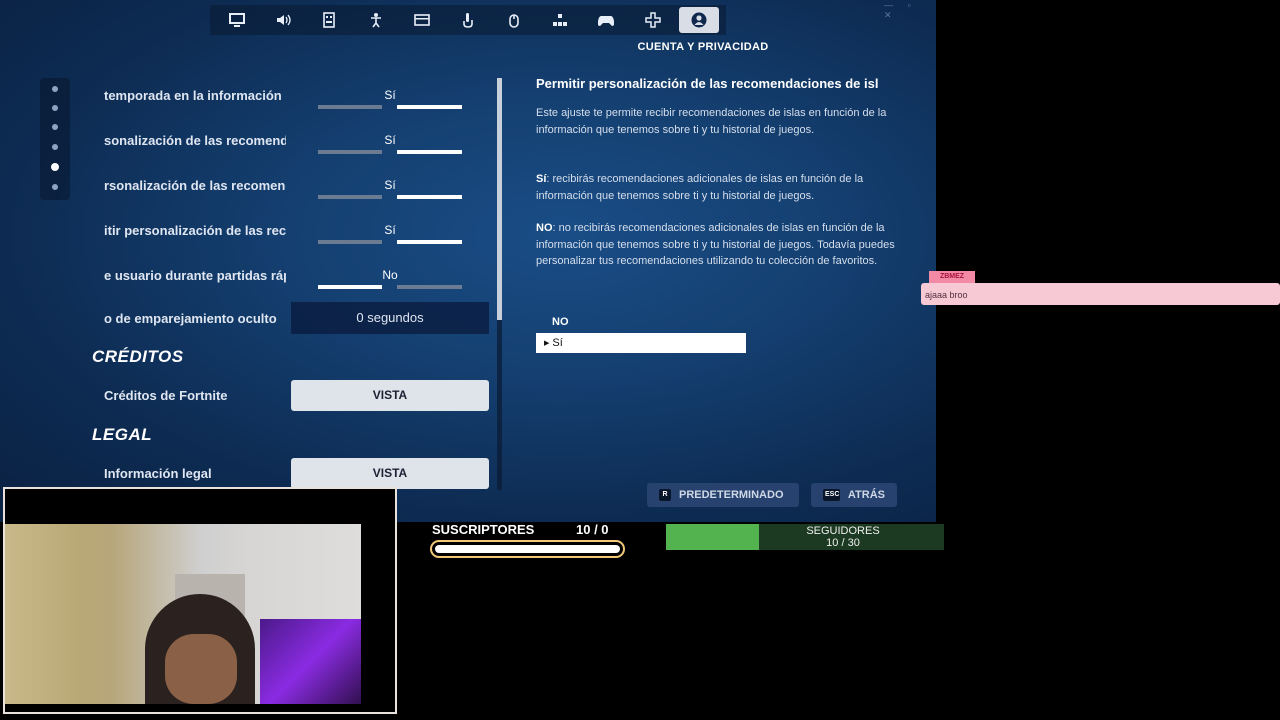  What do you see at coordinates (946, 295) in the screenshot?
I see `chat-message: ajaaa broo` at bounding box center [946, 295].